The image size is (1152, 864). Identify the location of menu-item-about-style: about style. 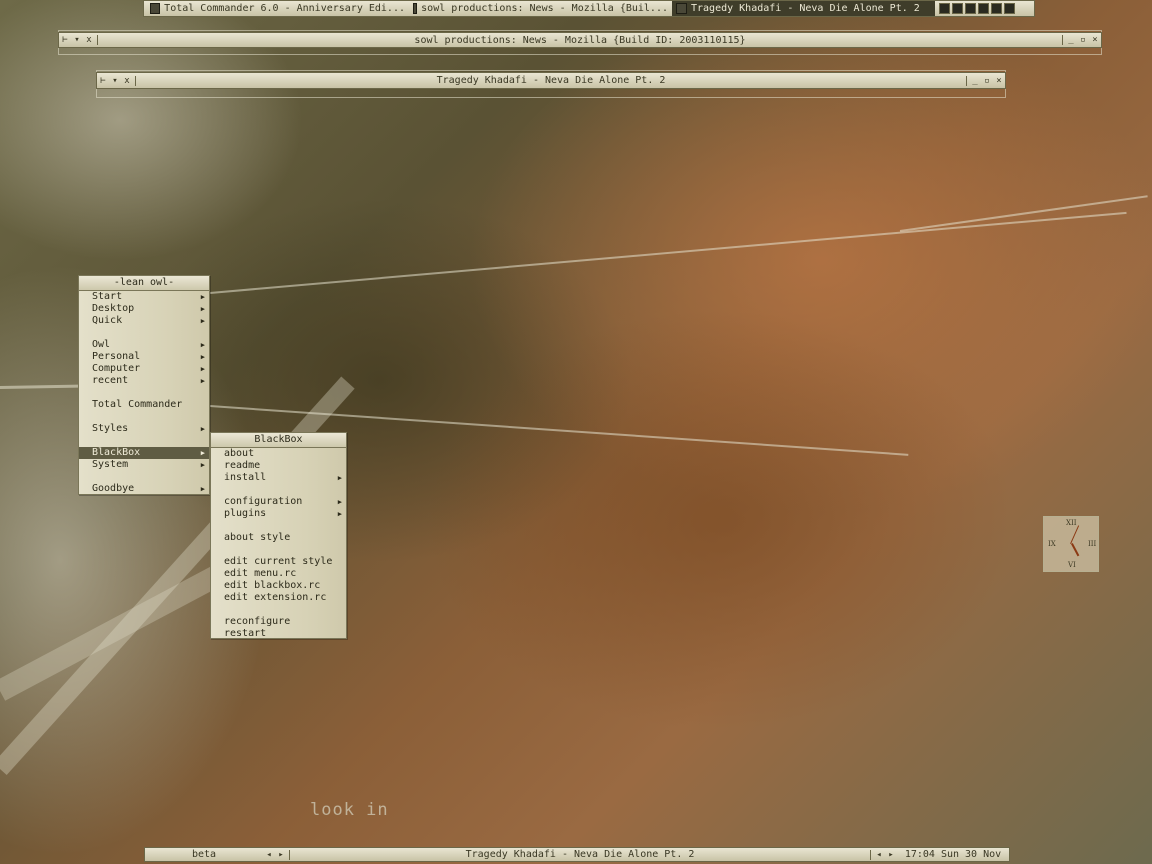
(278, 538).